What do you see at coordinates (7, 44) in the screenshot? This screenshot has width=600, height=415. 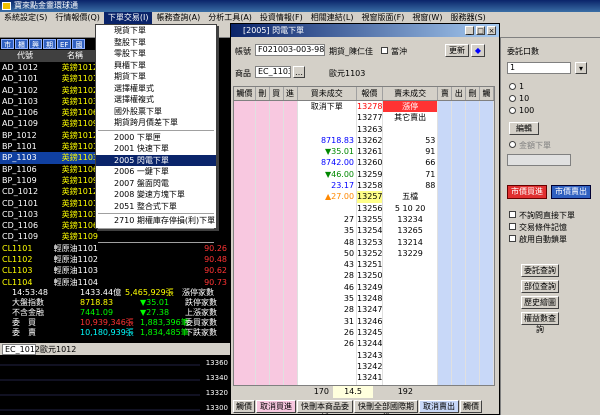 I see `quote-tab: 市` at bounding box center [7, 44].